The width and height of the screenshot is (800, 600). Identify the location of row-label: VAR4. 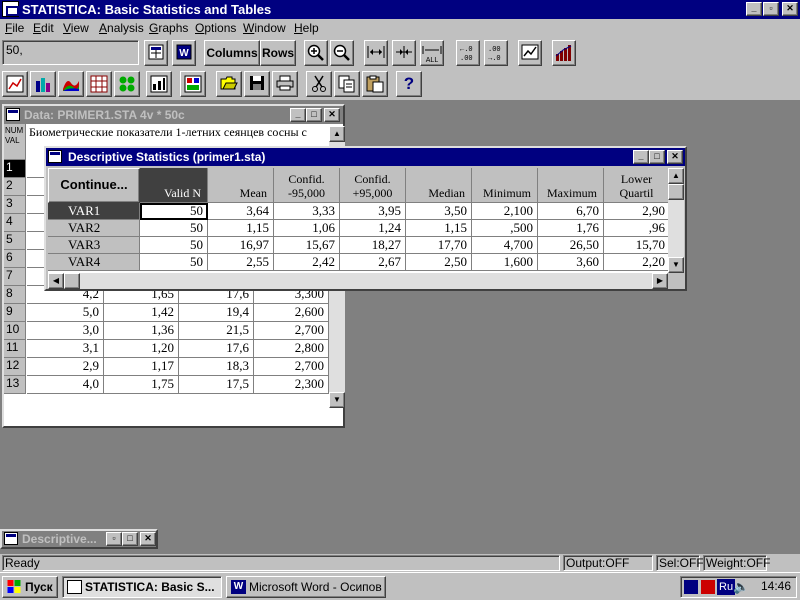
(94, 262).